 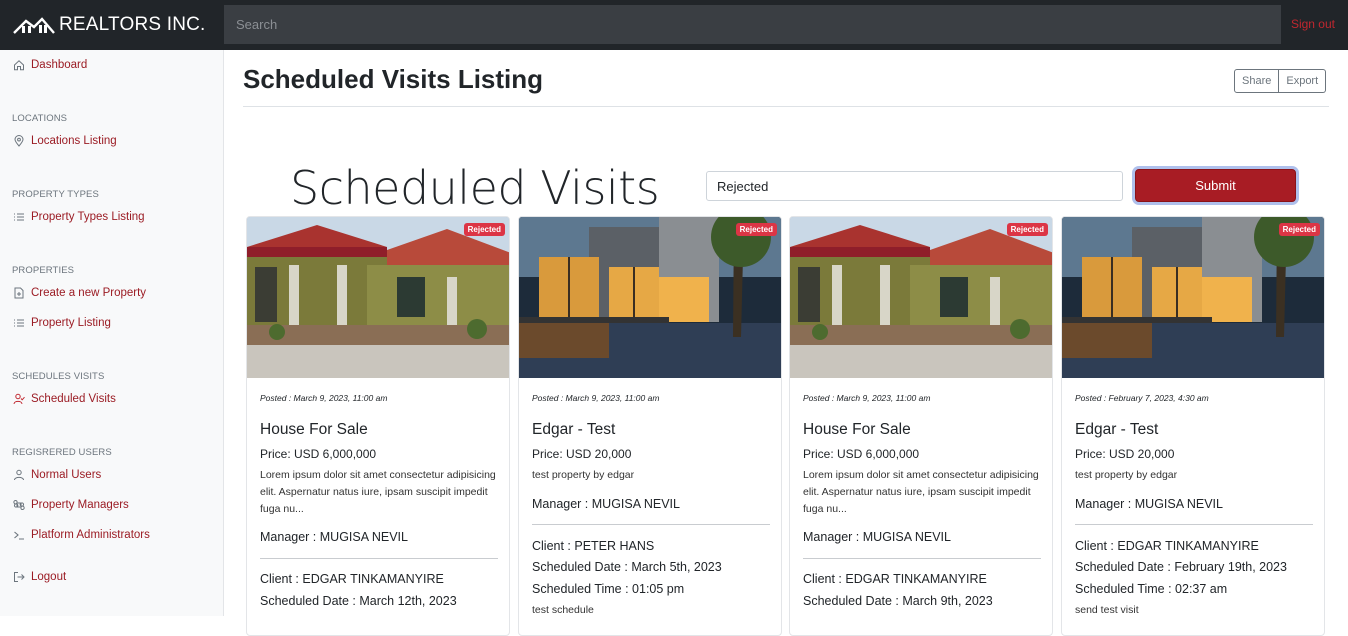 What do you see at coordinates (58, 376) in the screenshot?
I see `sidebar-heading-schedules: SCHEDULES VISITS` at bounding box center [58, 376].